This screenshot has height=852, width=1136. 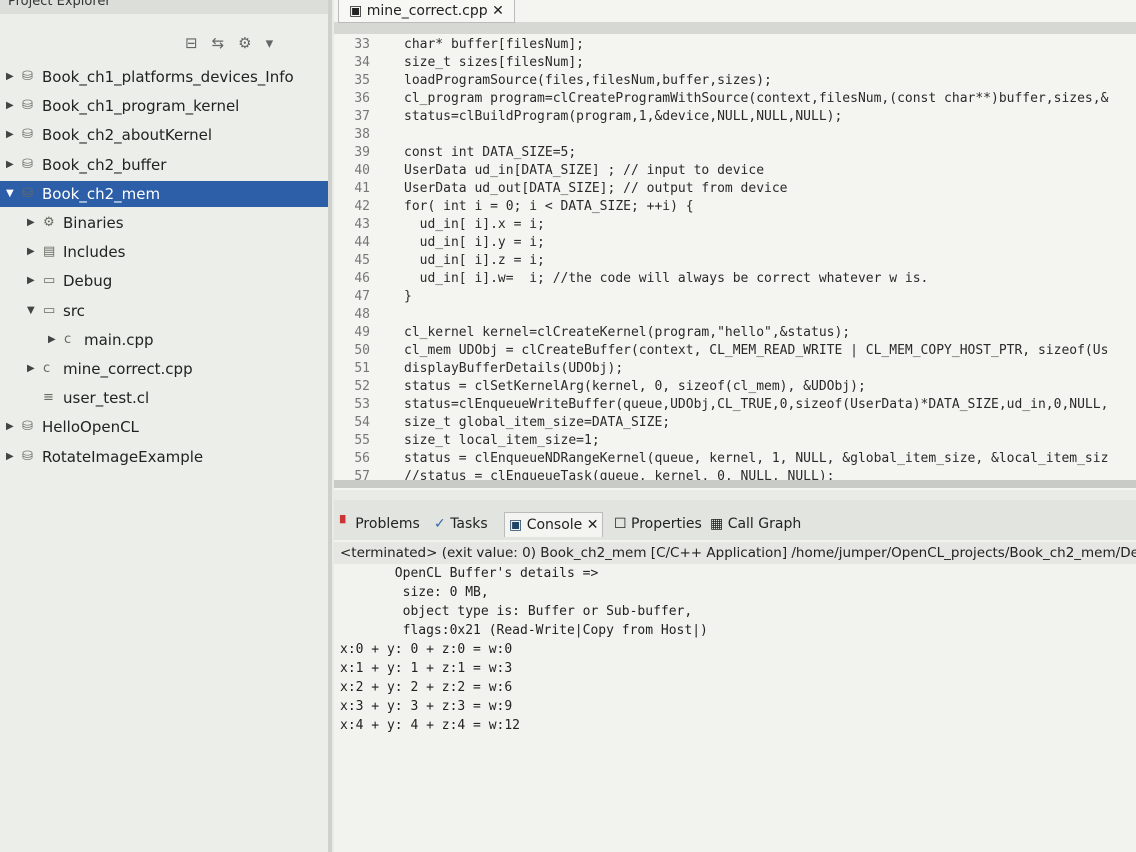 I want to click on tree-item-label: Book_ch1_platforms_devices_Info, so click(x=168, y=77).